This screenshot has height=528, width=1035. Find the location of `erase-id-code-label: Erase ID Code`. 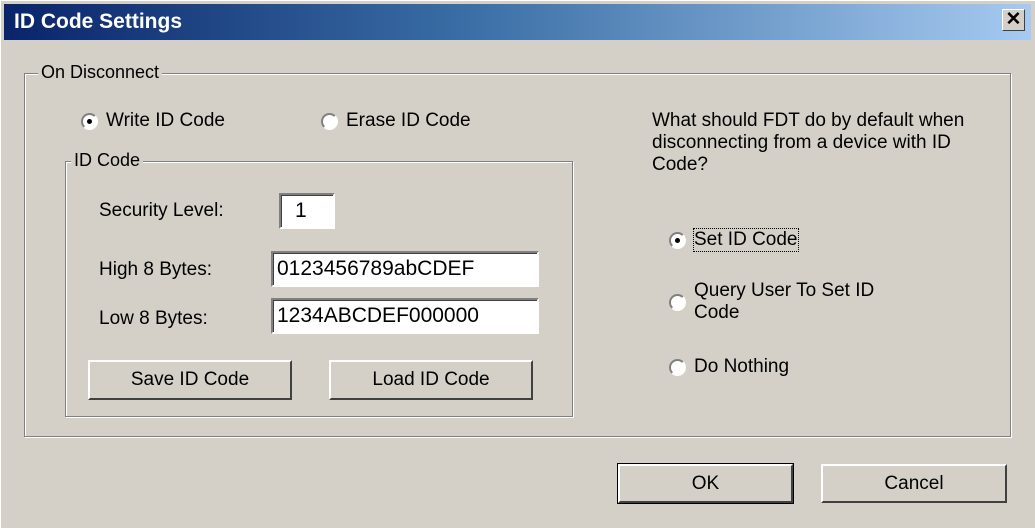

erase-id-code-label: Erase ID Code is located at coordinates (408, 120).